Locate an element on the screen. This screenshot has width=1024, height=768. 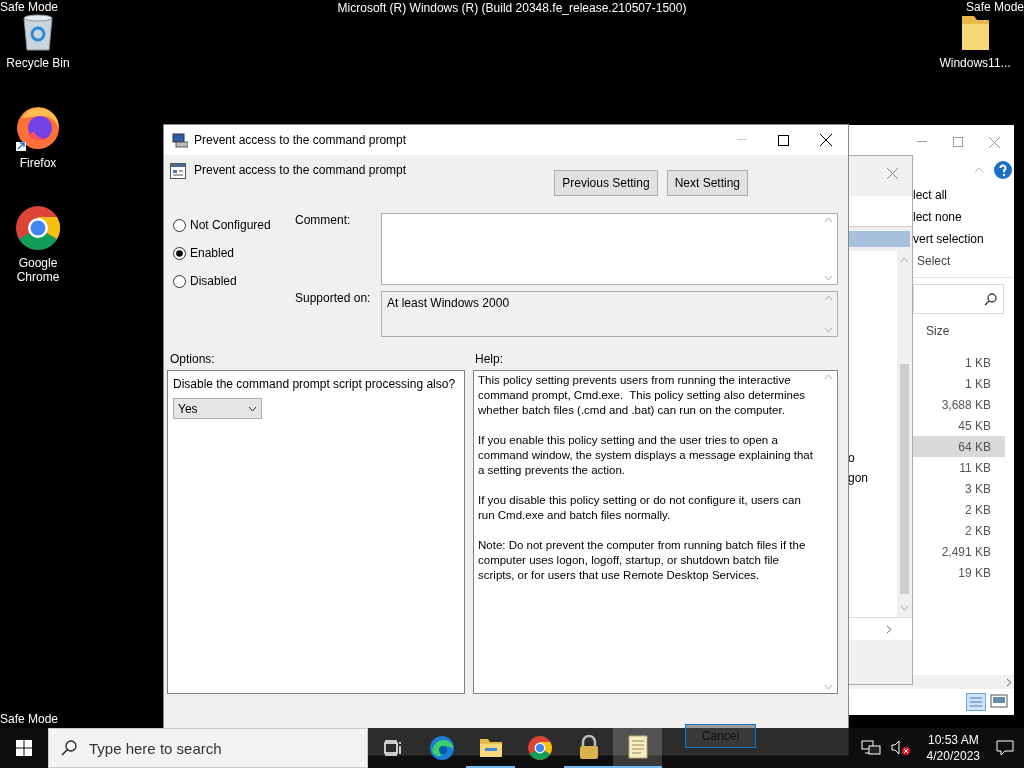
nav-setting-button: Previous Setting is located at coordinates (606, 183).